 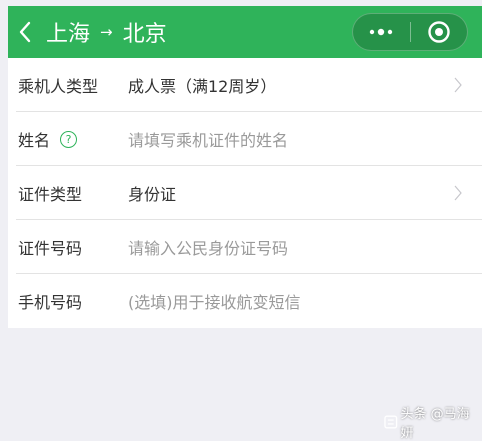 What do you see at coordinates (391, 422) in the screenshot?
I see `toutiao-logo-icon` at bounding box center [391, 422].